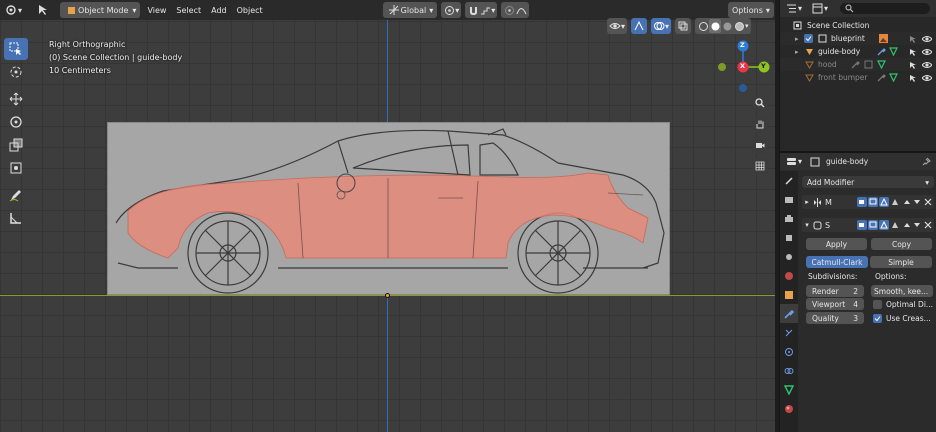 This screenshot has height=432, width=936. What do you see at coordinates (793, 162) in the screenshot?
I see `properties-editor-type: ▾` at bounding box center [793, 162].